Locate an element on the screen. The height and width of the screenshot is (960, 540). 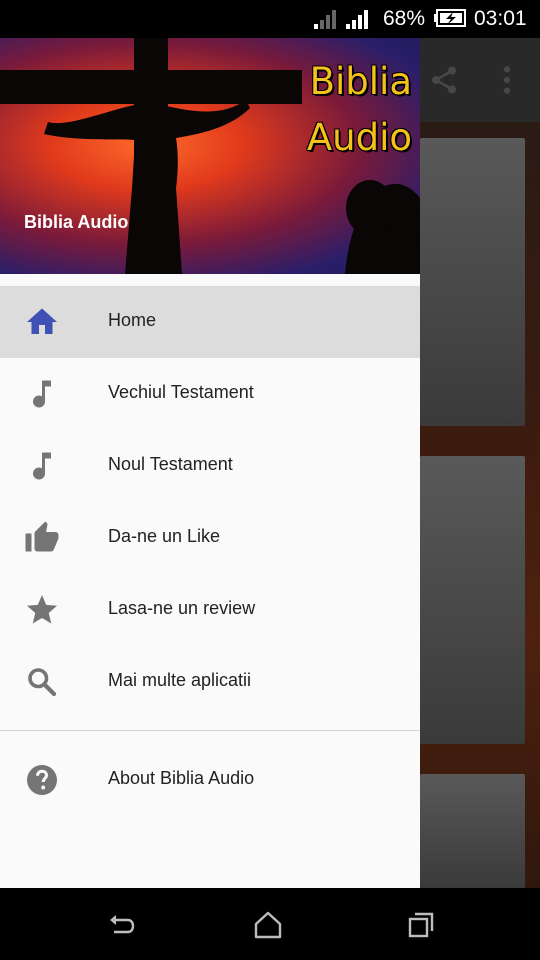
signal-full-icon is located at coordinates (357, 19).